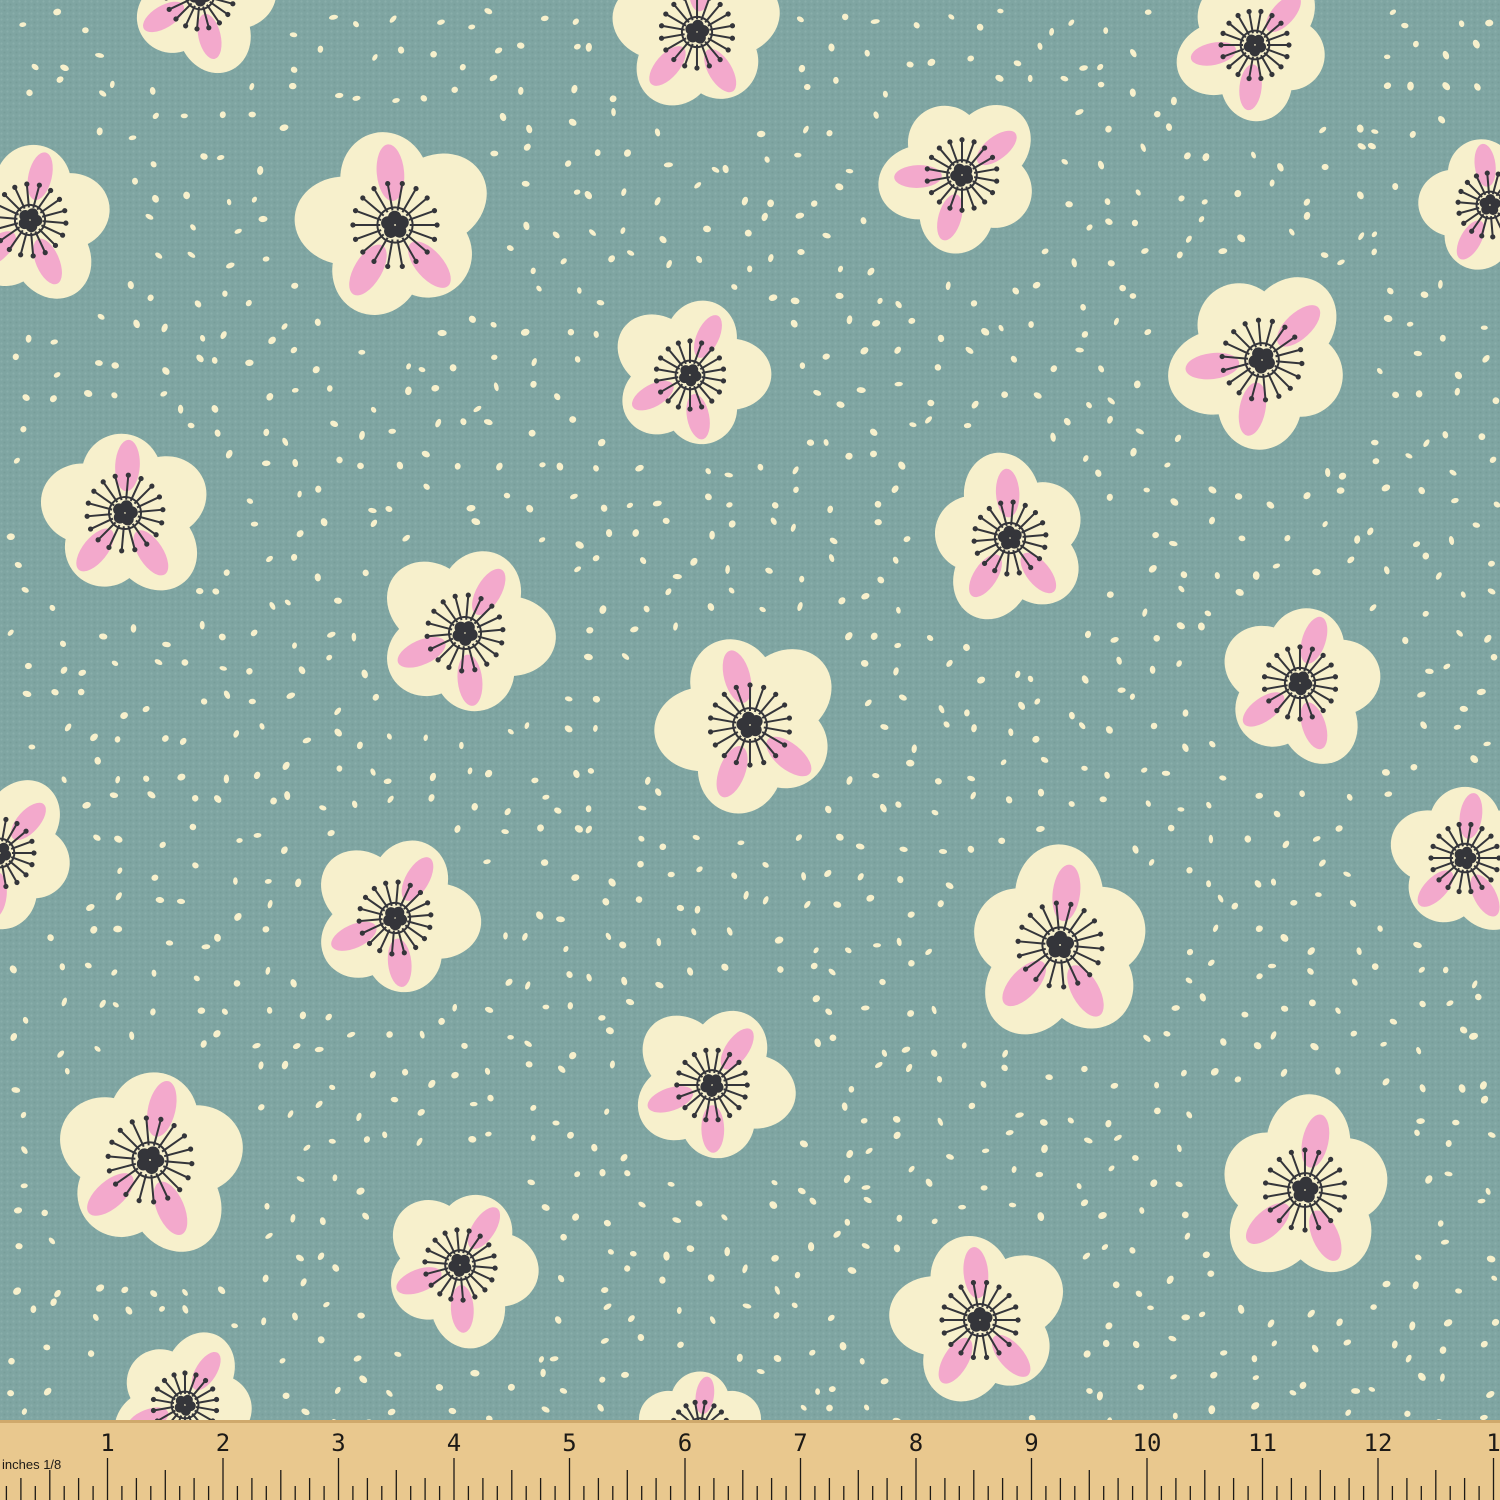 This screenshot has height=1500, width=1500. What do you see at coordinates (916, 1443) in the screenshot?
I see `ruler-number: 8` at bounding box center [916, 1443].